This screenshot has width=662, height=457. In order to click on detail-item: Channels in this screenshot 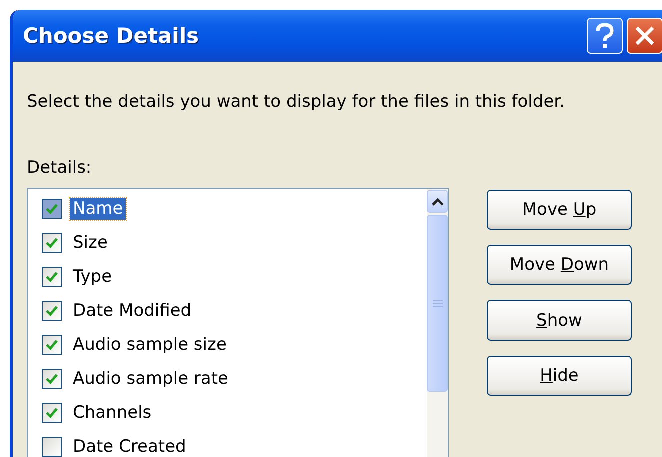, I will do `click(112, 413)`.